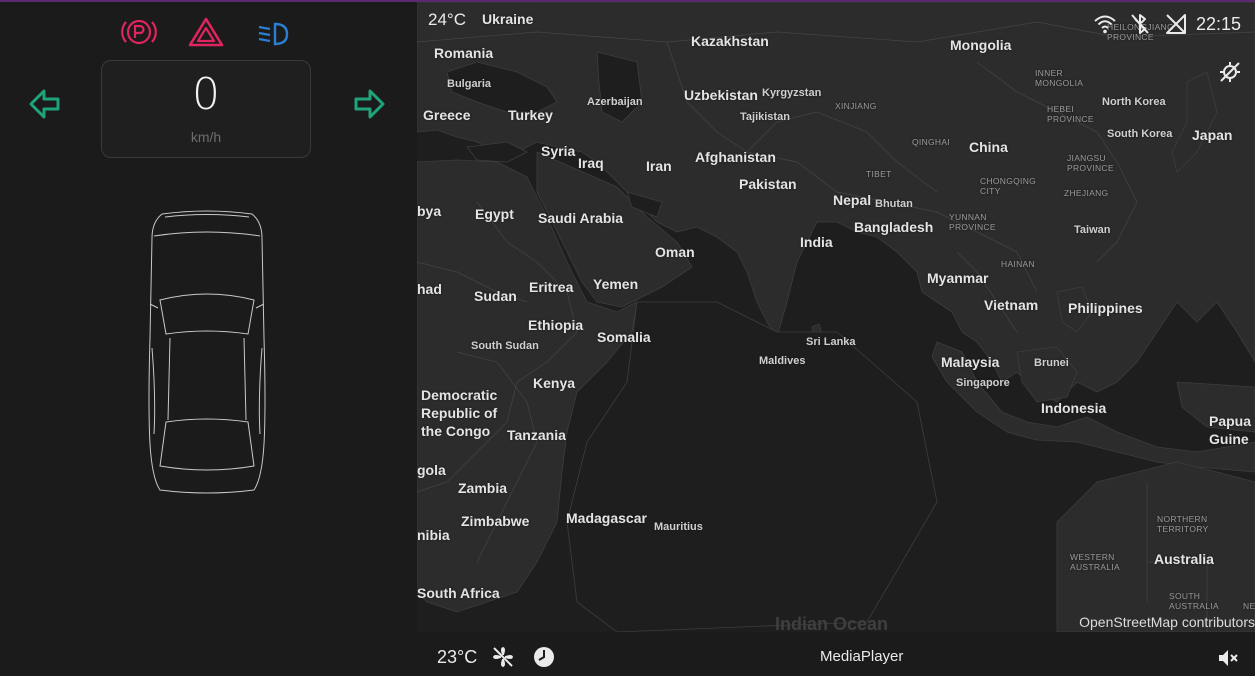 The image size is (1255, 676). What do you see at coordinates (433, 535) in the screenshot?
I see `map-label: nibia` at bounding box center [433, 535].